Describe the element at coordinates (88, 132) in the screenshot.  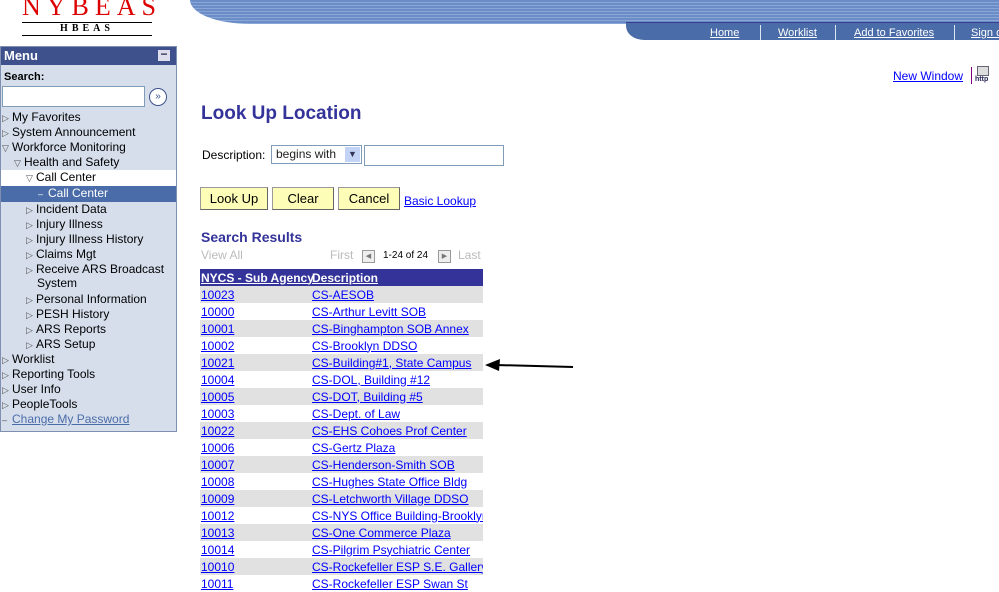
I see `menu-item: ▷ System Announcement` at that location.